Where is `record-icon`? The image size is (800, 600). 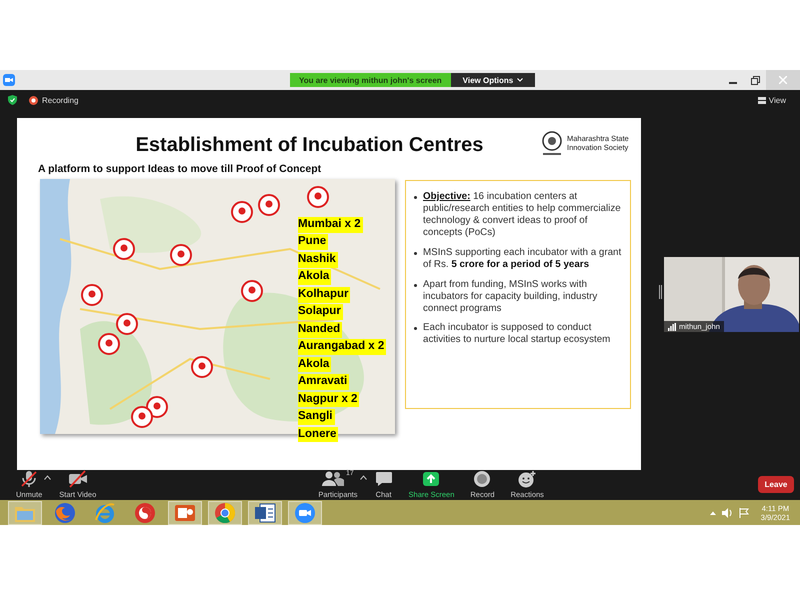 record-icon is located at coordinates (482, 479).